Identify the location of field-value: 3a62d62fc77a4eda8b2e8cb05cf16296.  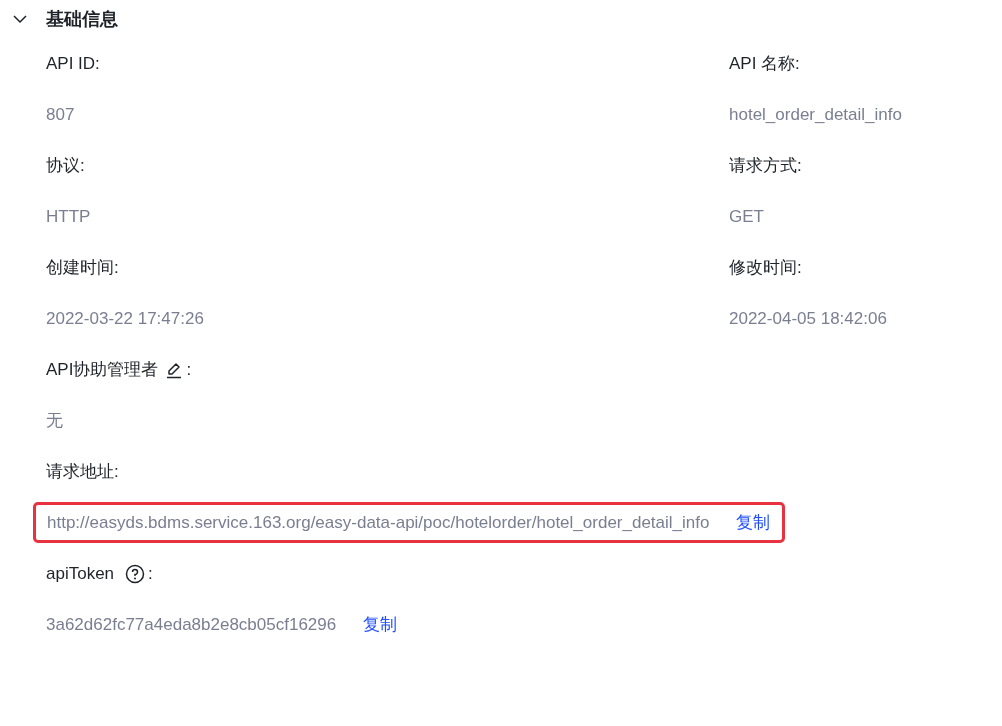
(191, 624).